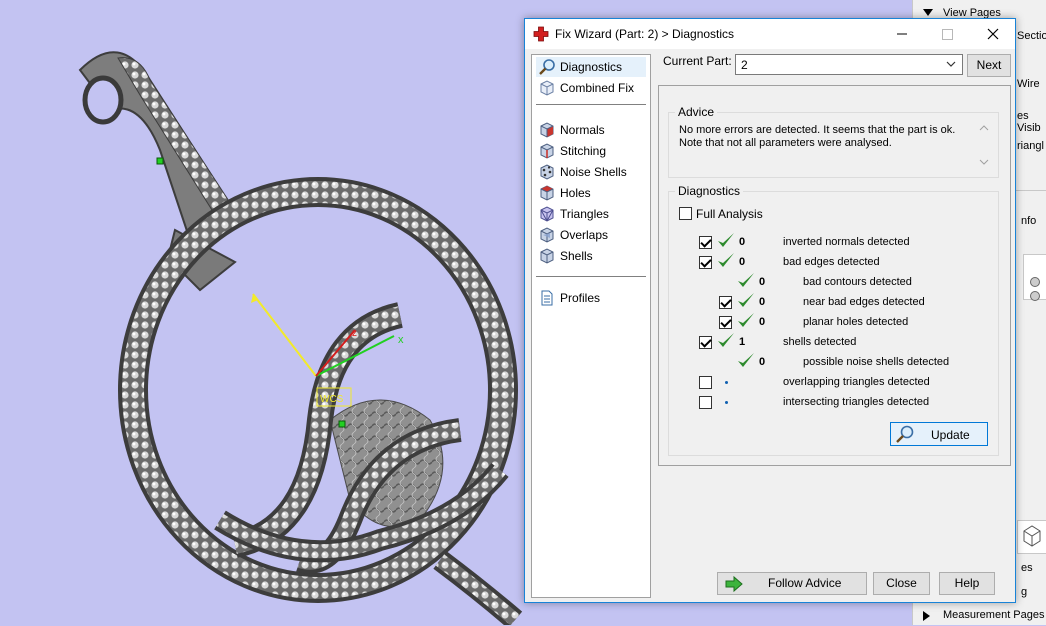 The width and height of the screenshot is (1046, 626). What do you see at coordinates (901, 583) in the screenshot?
I see `close-button: Close` at bounding box center [901, 583].